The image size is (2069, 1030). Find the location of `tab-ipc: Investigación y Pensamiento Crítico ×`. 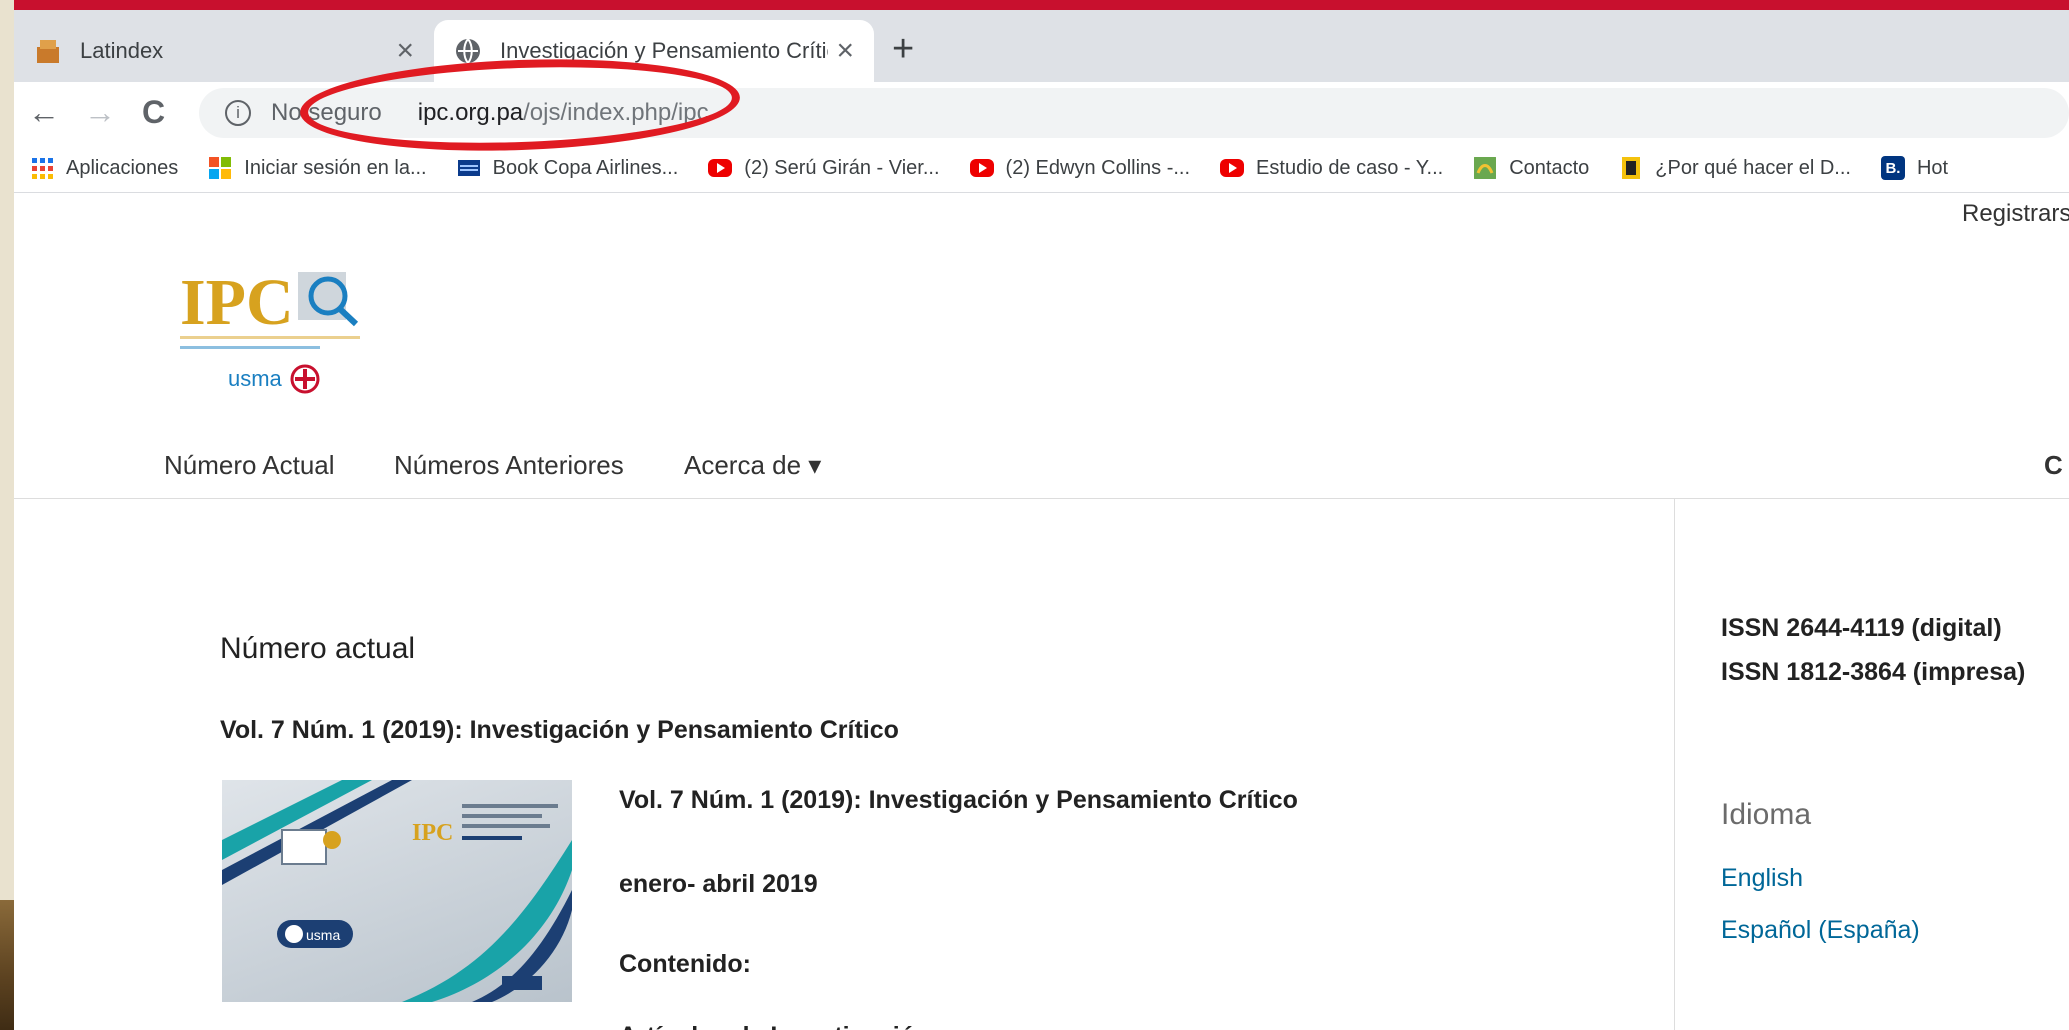

tab-ipc: Investigación y Pensamiento Crítico × is located at coordinates (654, 51).